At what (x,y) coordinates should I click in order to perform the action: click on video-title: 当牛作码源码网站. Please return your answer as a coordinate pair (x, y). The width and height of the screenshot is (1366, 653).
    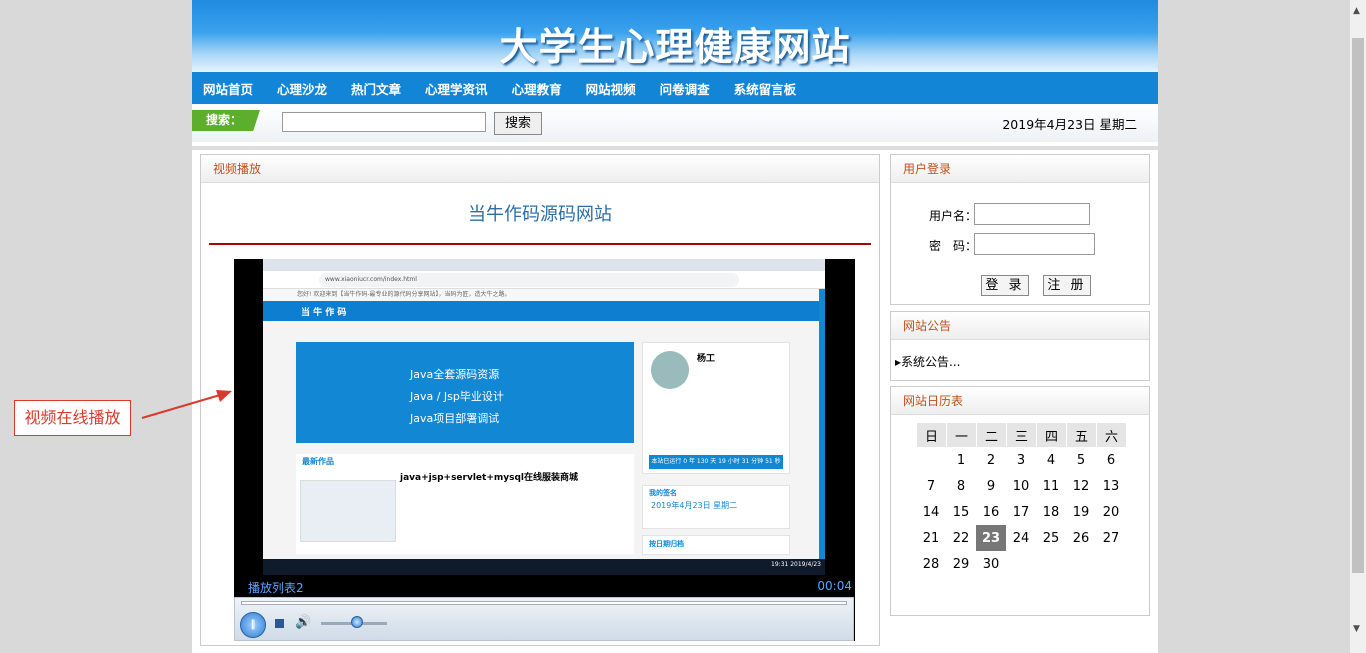
    Looking at the image, I should click on (540, 214).